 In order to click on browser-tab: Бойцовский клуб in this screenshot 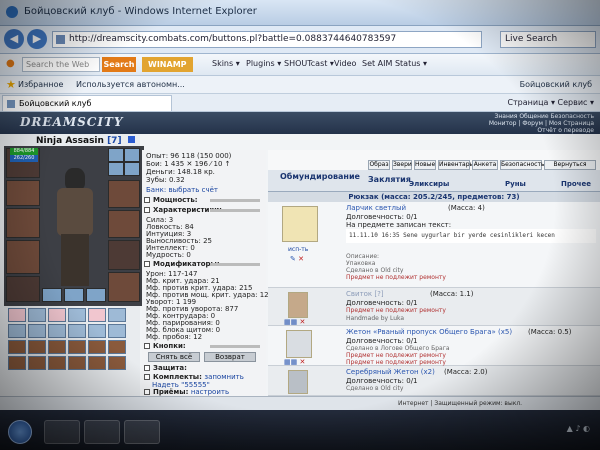, I will do `click(87, 103)`.